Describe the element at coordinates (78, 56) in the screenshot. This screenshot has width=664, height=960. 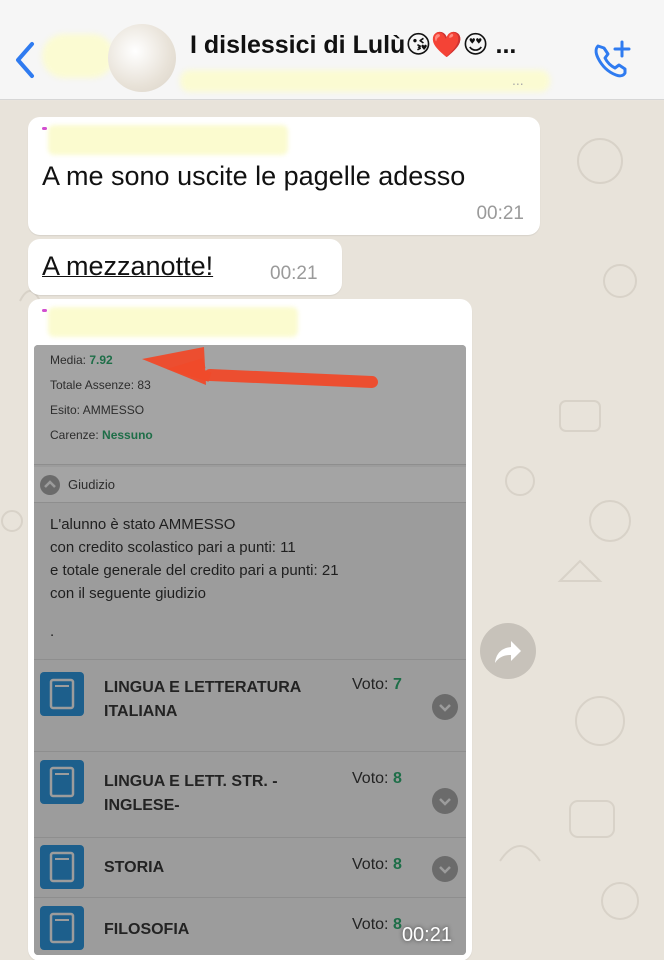
I see `redacted-name` at that location.